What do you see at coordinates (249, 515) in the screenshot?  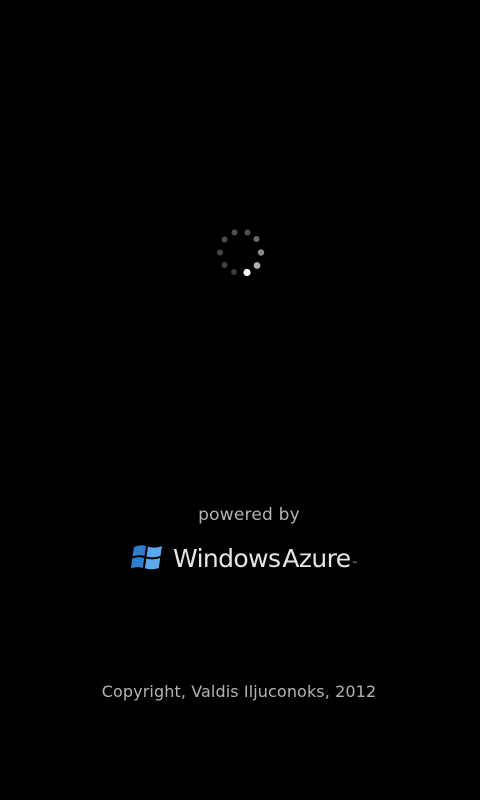 I see `powered-by-label: powered by` at bounding box center [249, 515].